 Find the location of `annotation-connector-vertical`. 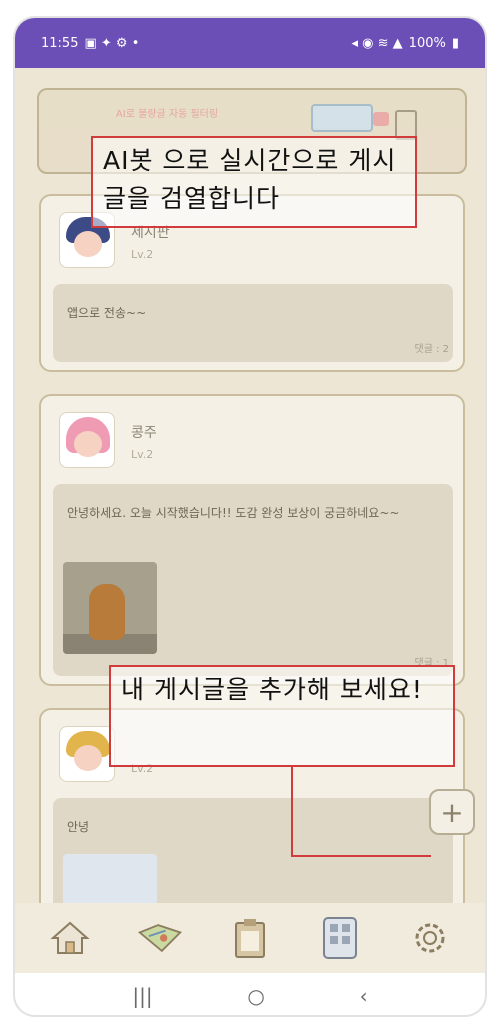

annotation-connector-vertical is located at coordinates (292, 812).